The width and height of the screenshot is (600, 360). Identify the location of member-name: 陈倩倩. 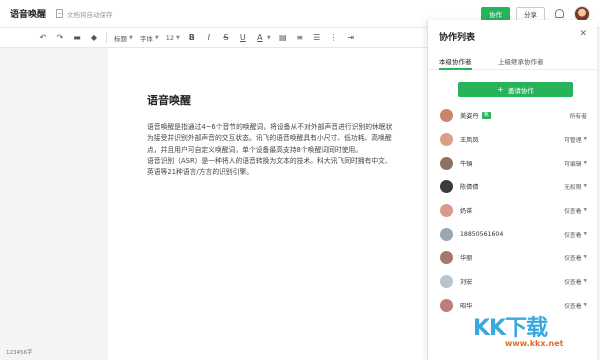
(469, 188).